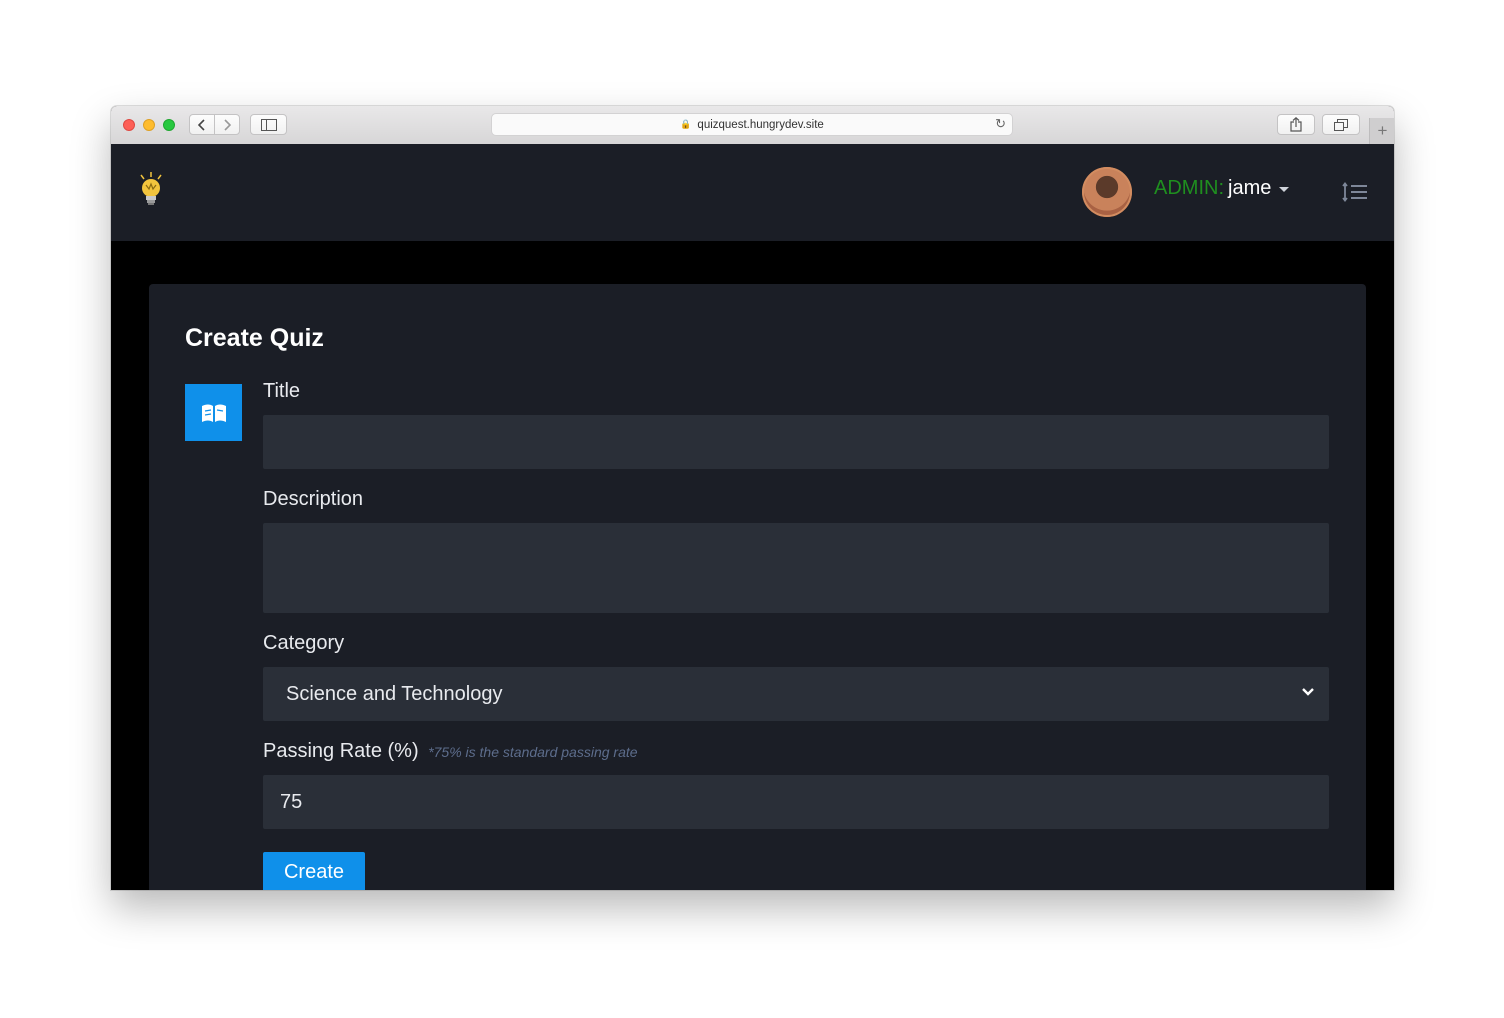 This screenshot has height=1018, width=1504. Describe the element at coordinates (149, 125) in the screenshot. I see `minimize-window-button` at that location.